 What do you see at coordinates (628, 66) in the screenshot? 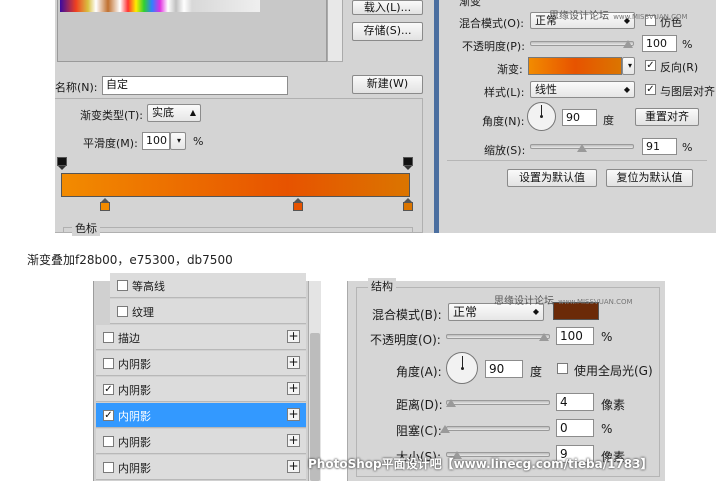
I see `gradient-picker-dropdown: ▾` at bounding box center [628, 66].